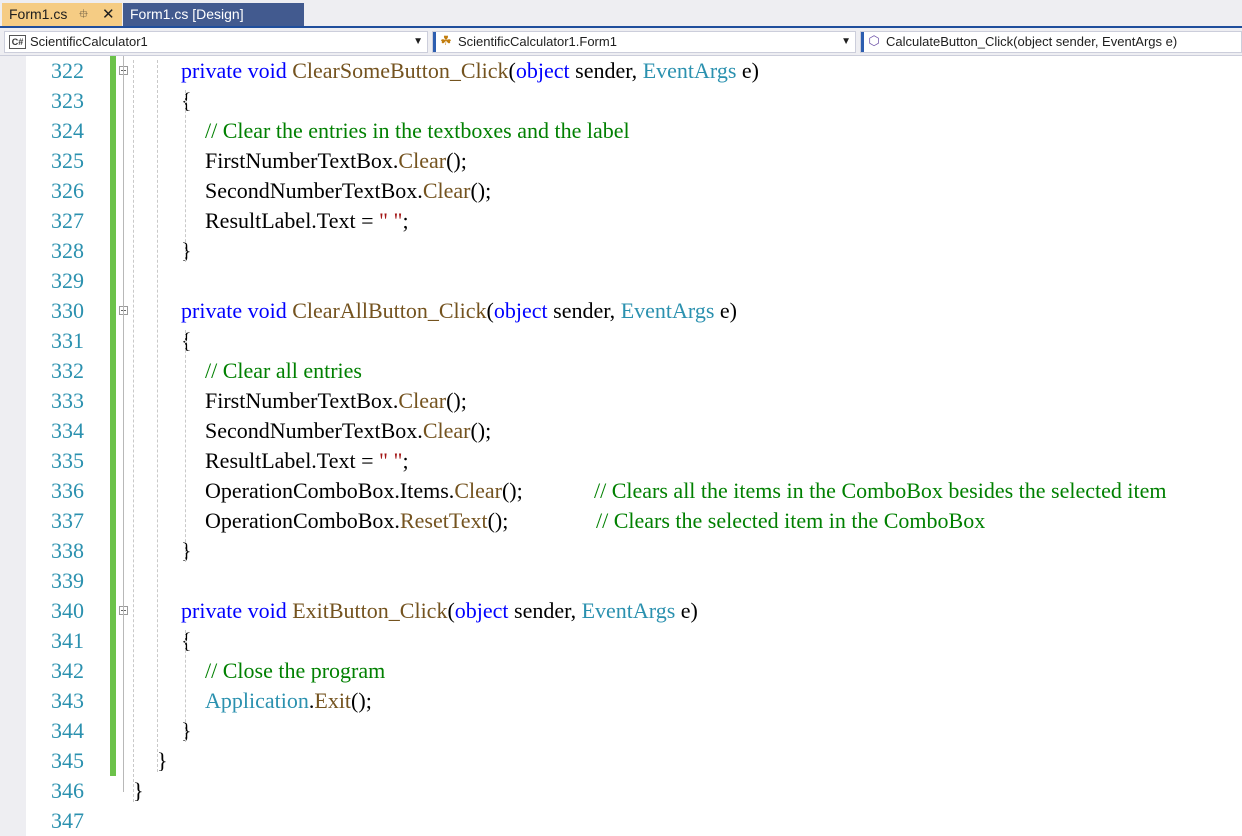  I want to click on code-token: object, so click(542, 70).